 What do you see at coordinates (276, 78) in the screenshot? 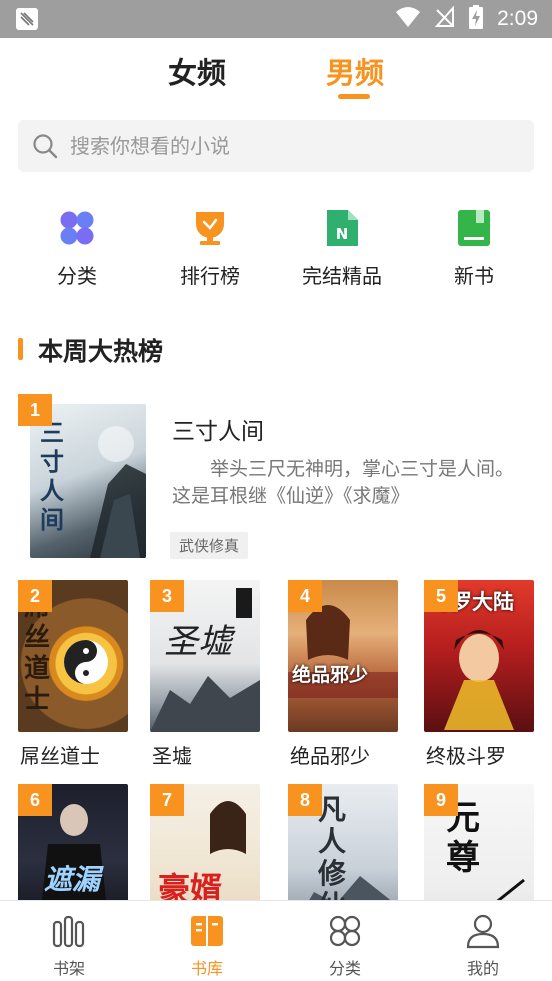
I see `gender-tabs: 女频 男频` at bounding box center [276, 78].